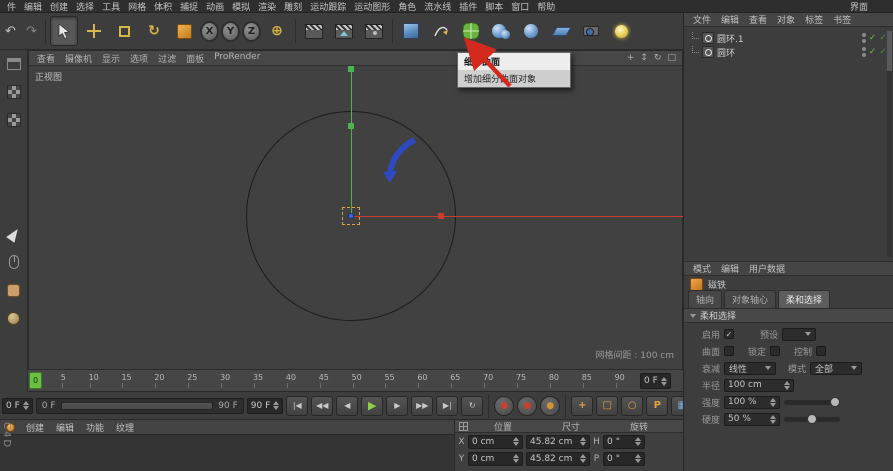 Image resolution: width=893 pixels, height=471 pixels. I want to click on spline-check-icon: ✓, so click(883, 52).